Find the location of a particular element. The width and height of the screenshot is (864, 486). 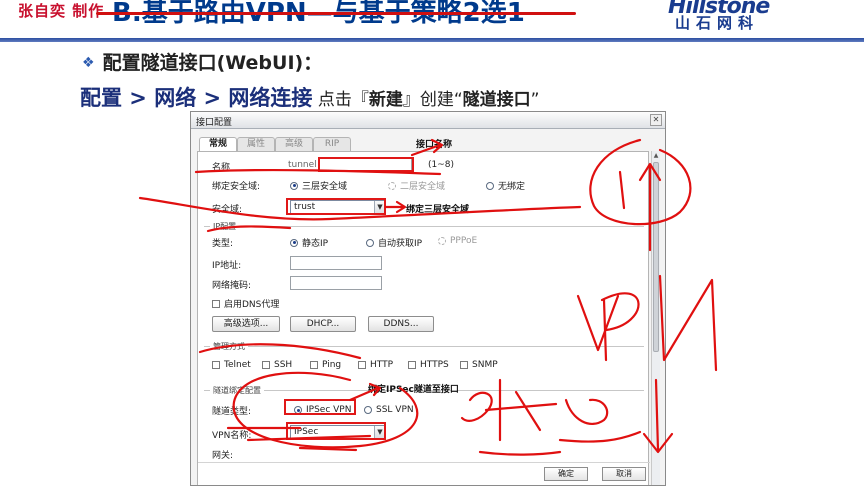

mask-input is located at coordinates (336, 283).